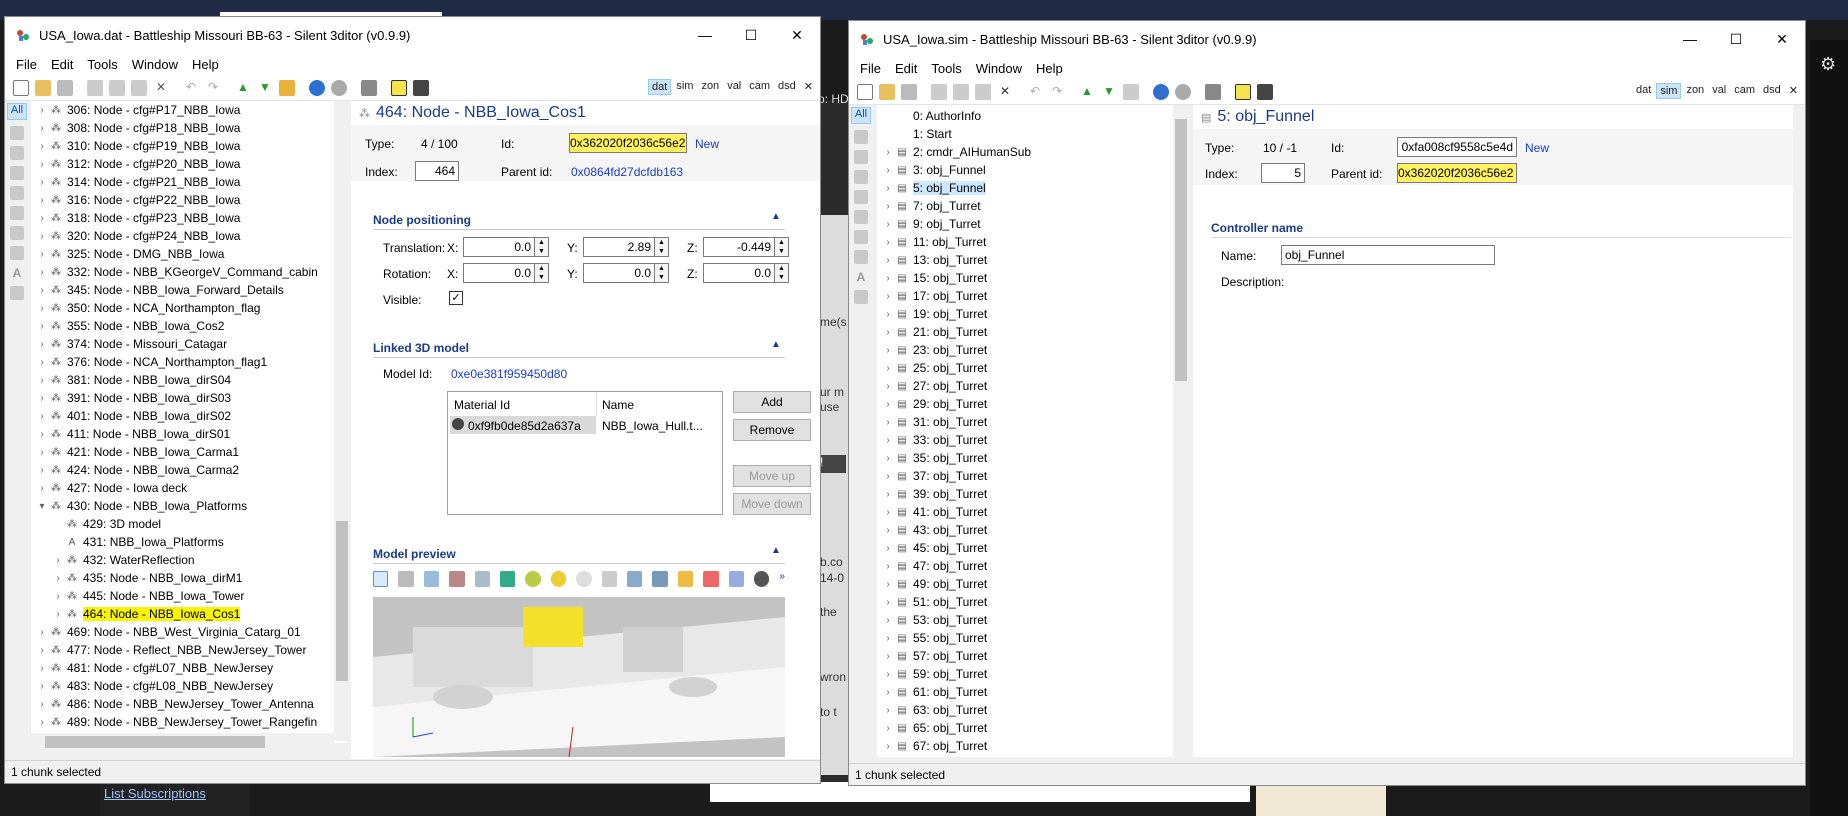  What do you see at coordinates (189, 290) in the screenshot?
I see `tree-item: › ⁂ 345: Node - NBB_Iowa_Forward_Details` at bounding box center [189, 290].